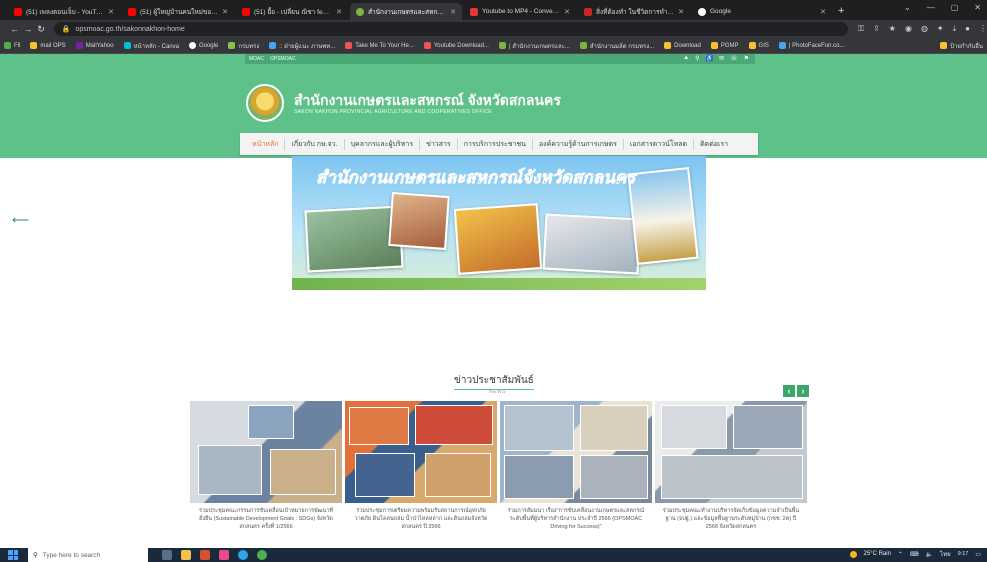 The width and height of the screenshot is (987, 562). I want to click on menu-personnel: บุคลากรและผู้บริหาร, so click(383, 144).